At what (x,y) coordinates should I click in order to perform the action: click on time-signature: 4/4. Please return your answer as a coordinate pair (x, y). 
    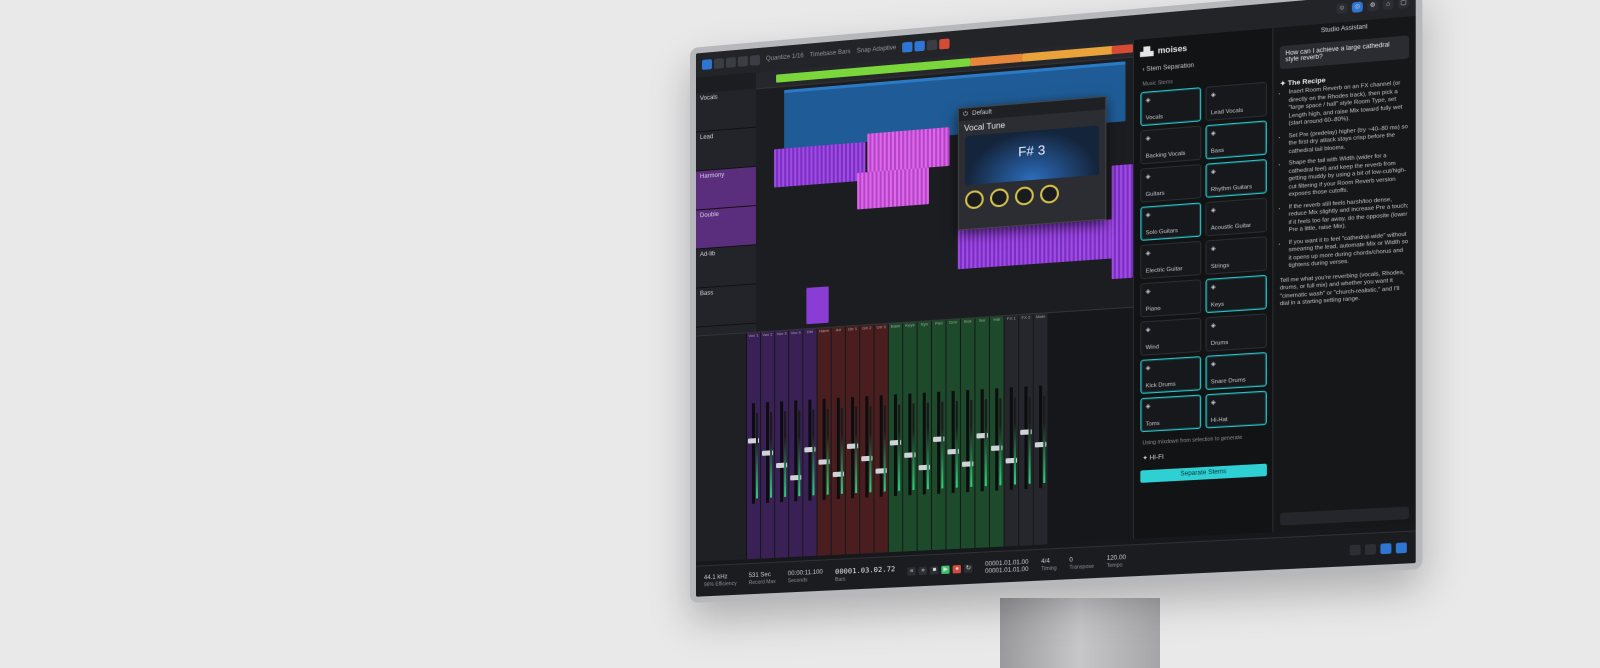
    Looking at the image, I should click on (1045, 561).